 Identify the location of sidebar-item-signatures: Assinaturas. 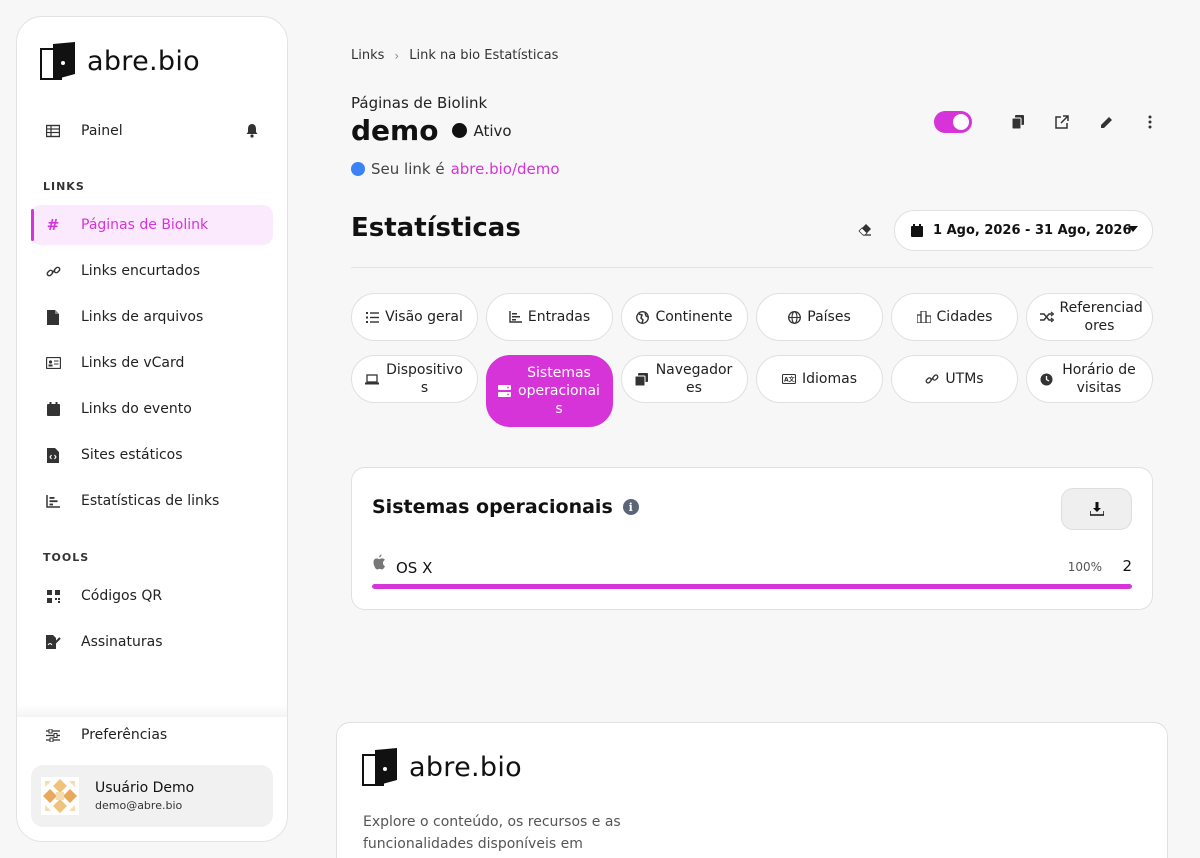
(152, 642).